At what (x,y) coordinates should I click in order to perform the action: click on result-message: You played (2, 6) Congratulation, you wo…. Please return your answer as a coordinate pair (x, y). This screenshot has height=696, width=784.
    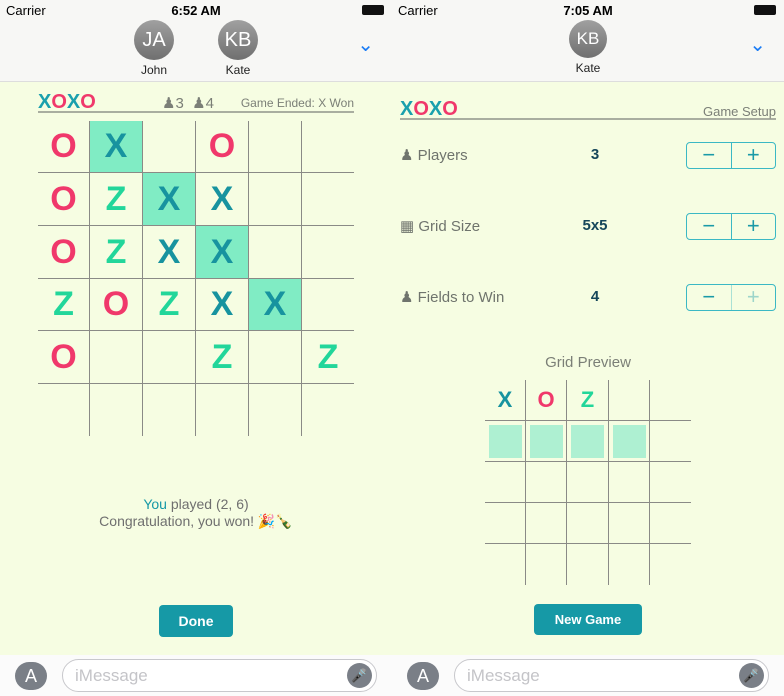
    Looking at the image, I should click on (196, 512).